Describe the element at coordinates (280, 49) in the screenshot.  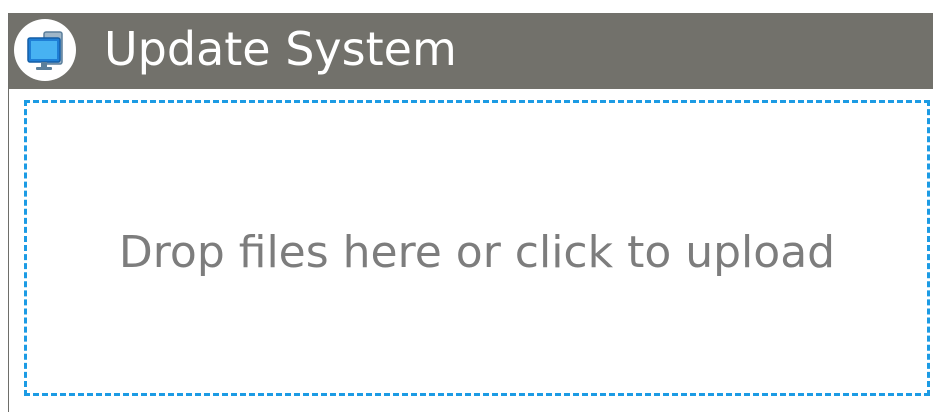
I see `page-title: Update System` at that location.